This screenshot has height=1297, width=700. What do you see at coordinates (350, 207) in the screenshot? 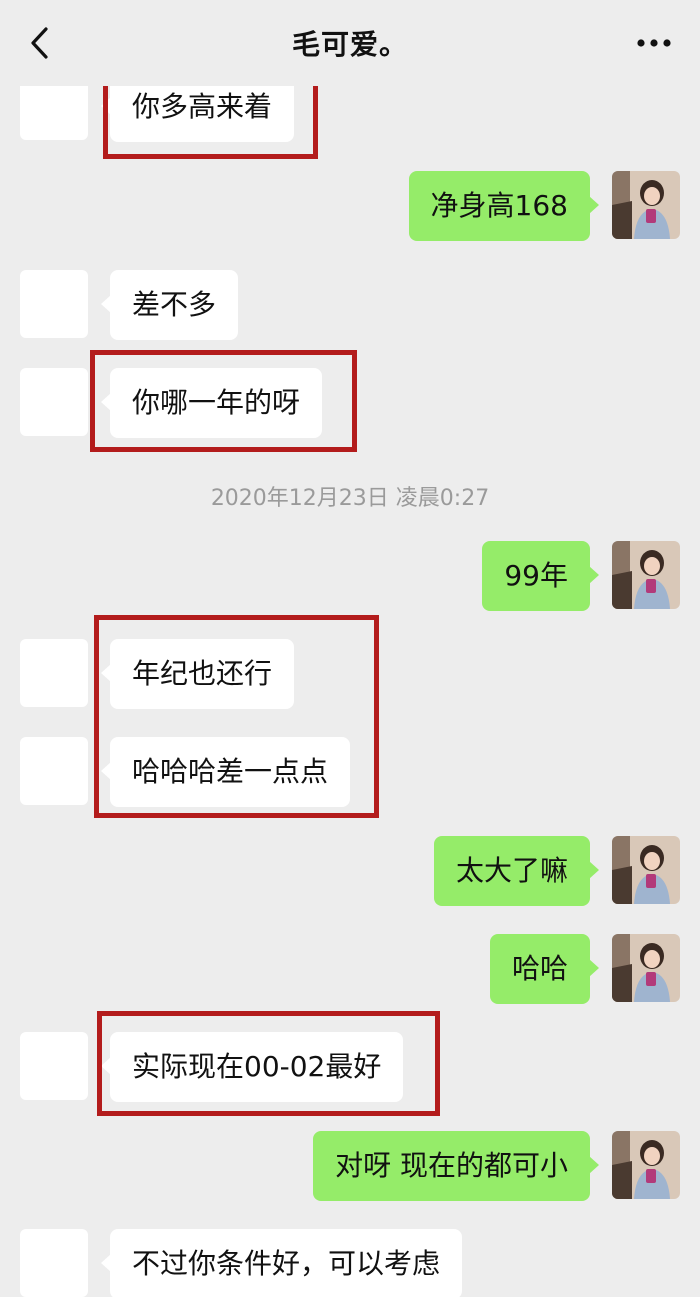
I see `message-row: 净身高168` at bounding box center [350, 207].